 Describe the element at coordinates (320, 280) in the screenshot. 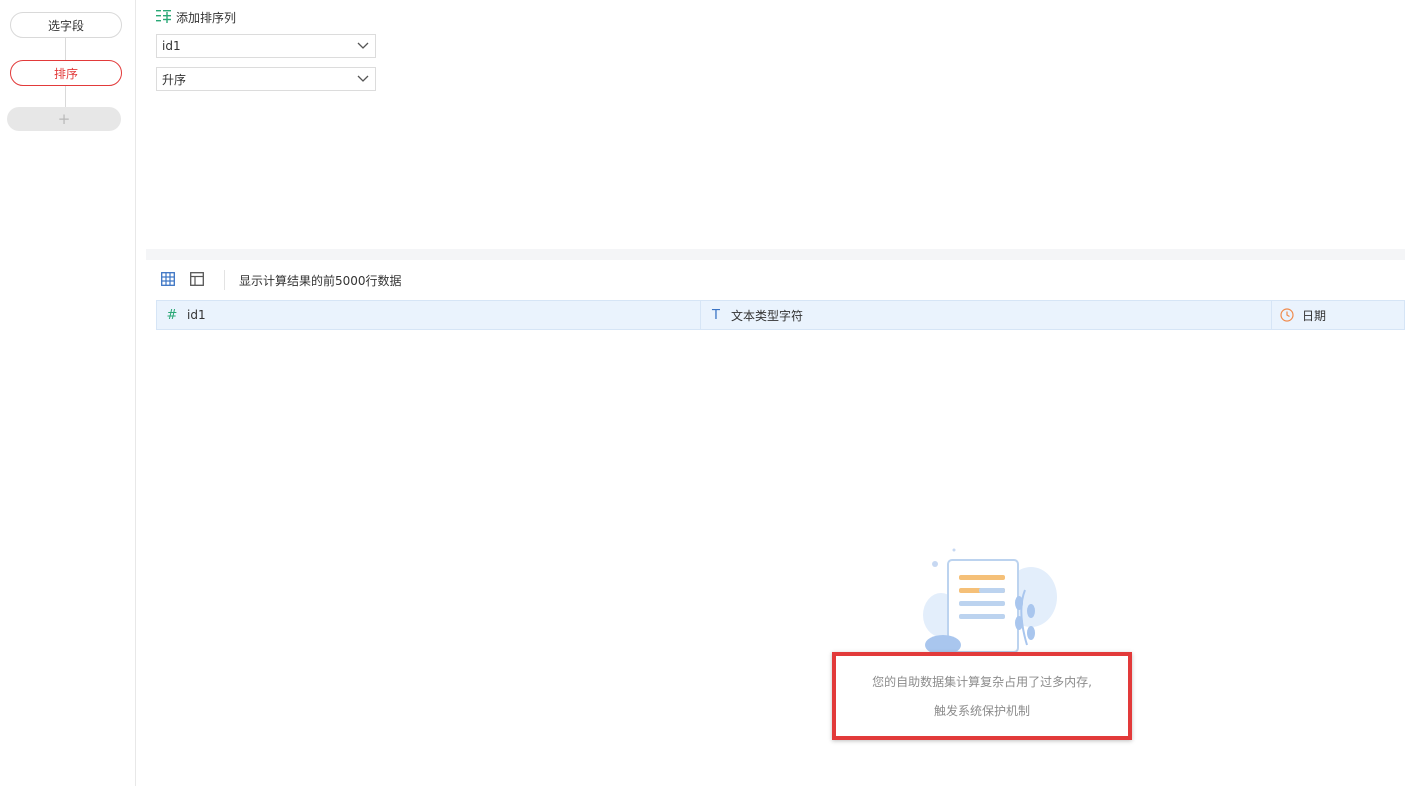

I see `preview-row-limit-note: 显示计算结果的前5000行数据` at that location.